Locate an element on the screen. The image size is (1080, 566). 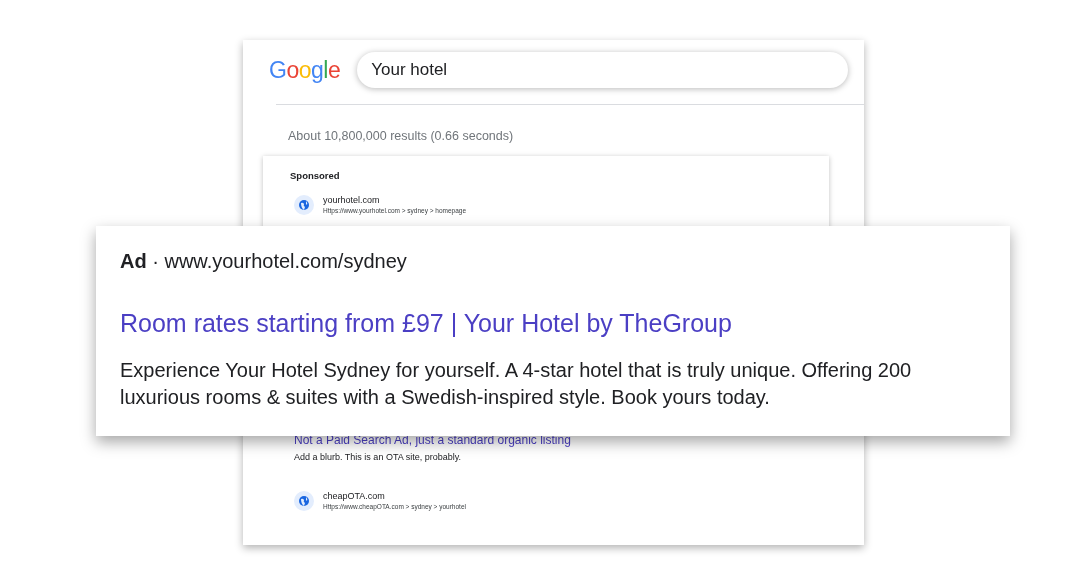
ad-url: Ad · www.yourhotel.com/sydney is located at coordinates (264, 261).